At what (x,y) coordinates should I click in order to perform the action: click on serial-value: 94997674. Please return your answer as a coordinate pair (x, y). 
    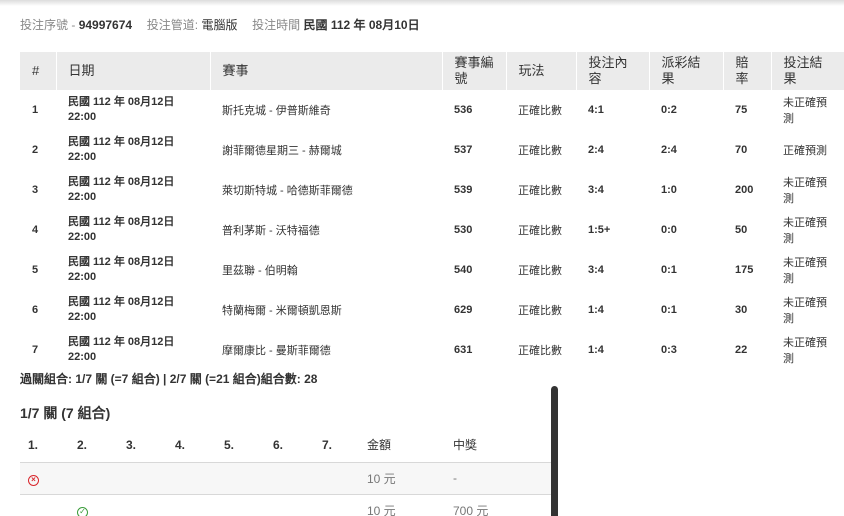
    Looking at the image, I should click on (105, 25).